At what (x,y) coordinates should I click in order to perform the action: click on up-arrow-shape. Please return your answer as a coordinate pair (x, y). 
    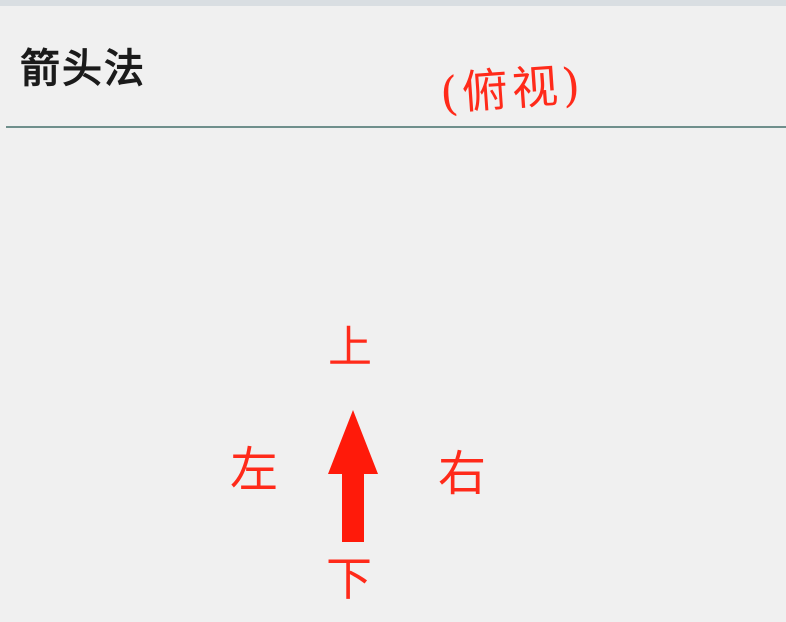
    Looking at the image, I should click on (353, 476).